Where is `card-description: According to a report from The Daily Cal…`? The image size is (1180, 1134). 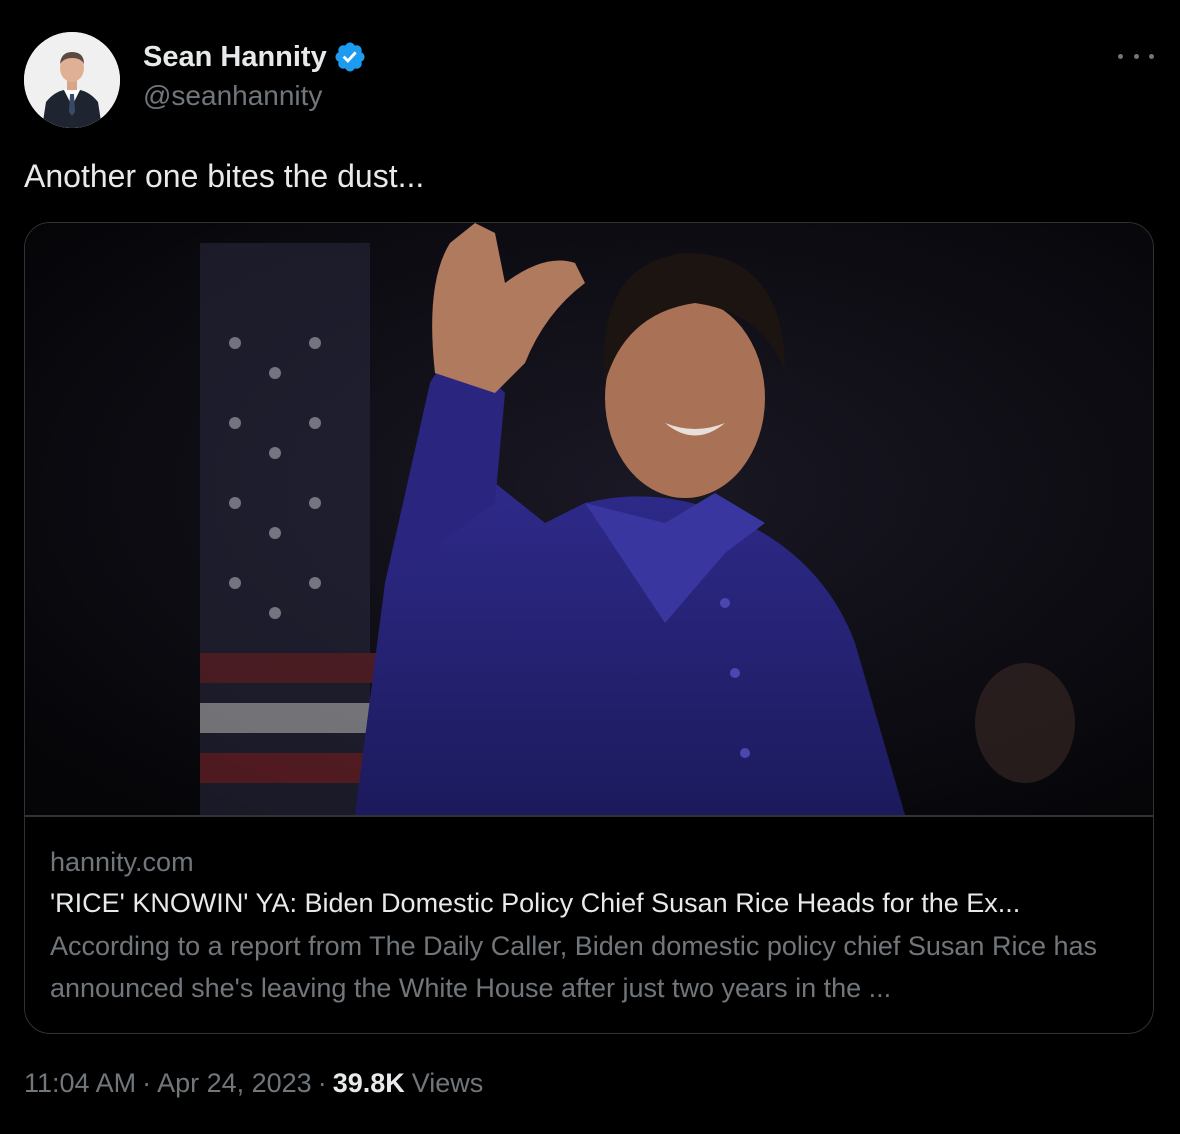
card-description: According to a report from The Daily Cal… is located at coordinates (573, 967).